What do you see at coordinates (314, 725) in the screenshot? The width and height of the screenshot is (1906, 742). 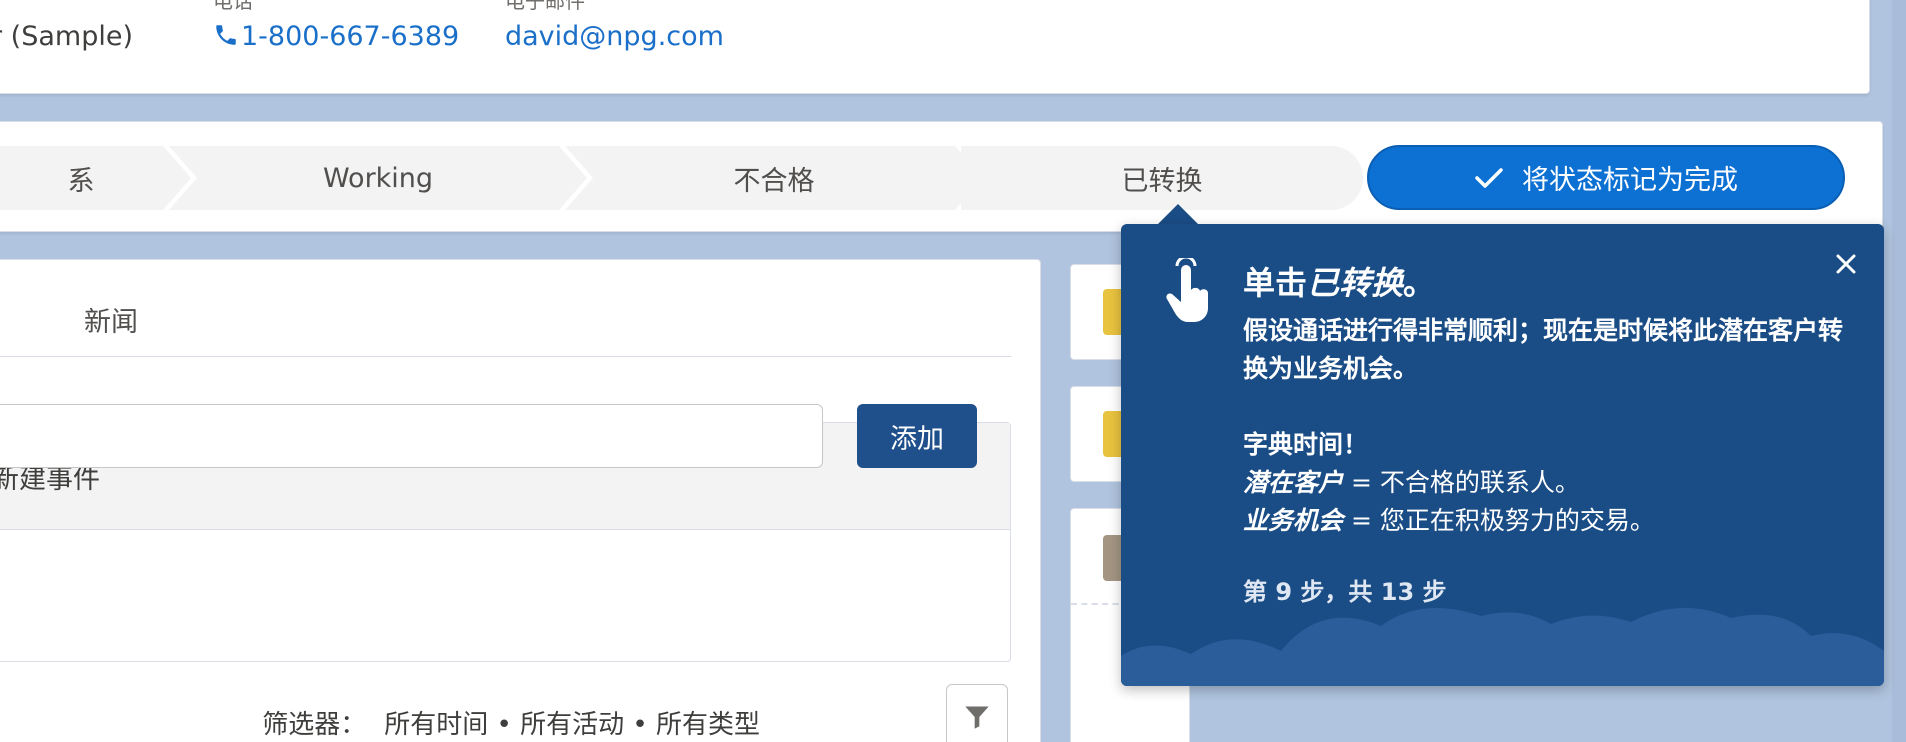 I see `filter-label: 筛选器：` at bounding box center [314, 725].